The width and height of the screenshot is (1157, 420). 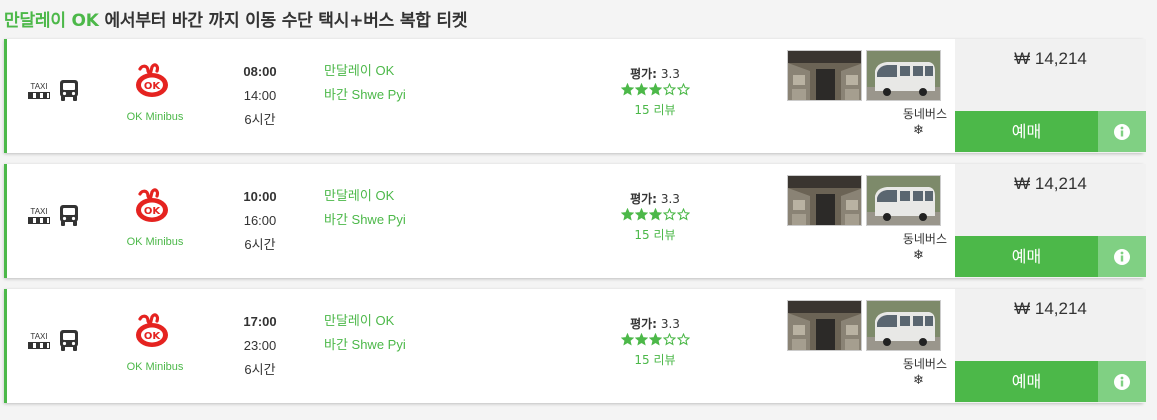 What do you see at coordinates (35, 21) in the screenshot?
I see `title-origin: 만달레이` at bounding box center [35, 21].